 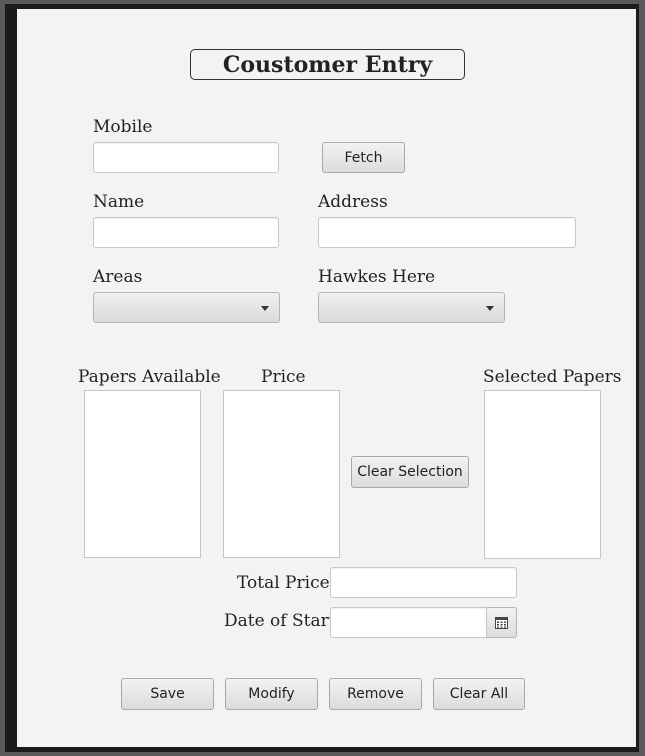 What do you see at coordinates (377, 277) in the screenshot?
I see `hawker-label: Hawkes Here` at bounding box center [377, 277].